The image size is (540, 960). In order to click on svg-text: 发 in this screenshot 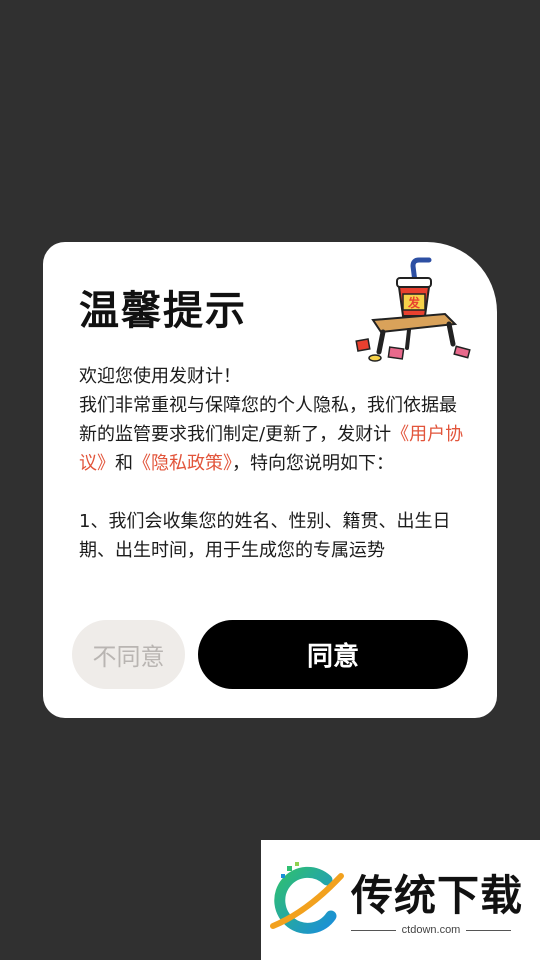, I will do `click(414, 302)`.